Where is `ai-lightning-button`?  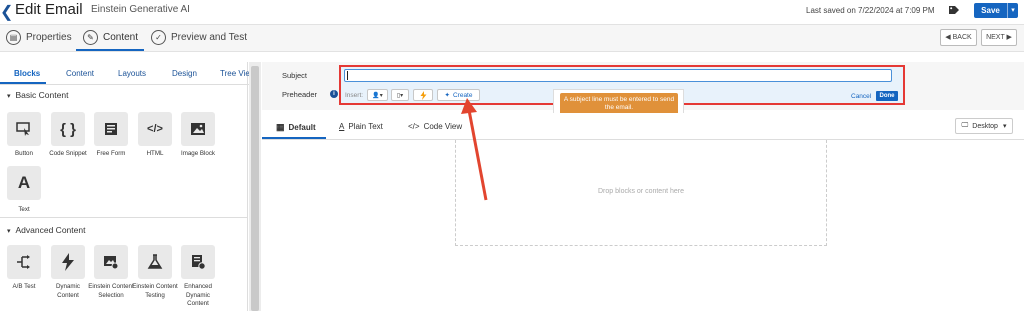
ai-lightning-button is located at coordinates (423, 95).